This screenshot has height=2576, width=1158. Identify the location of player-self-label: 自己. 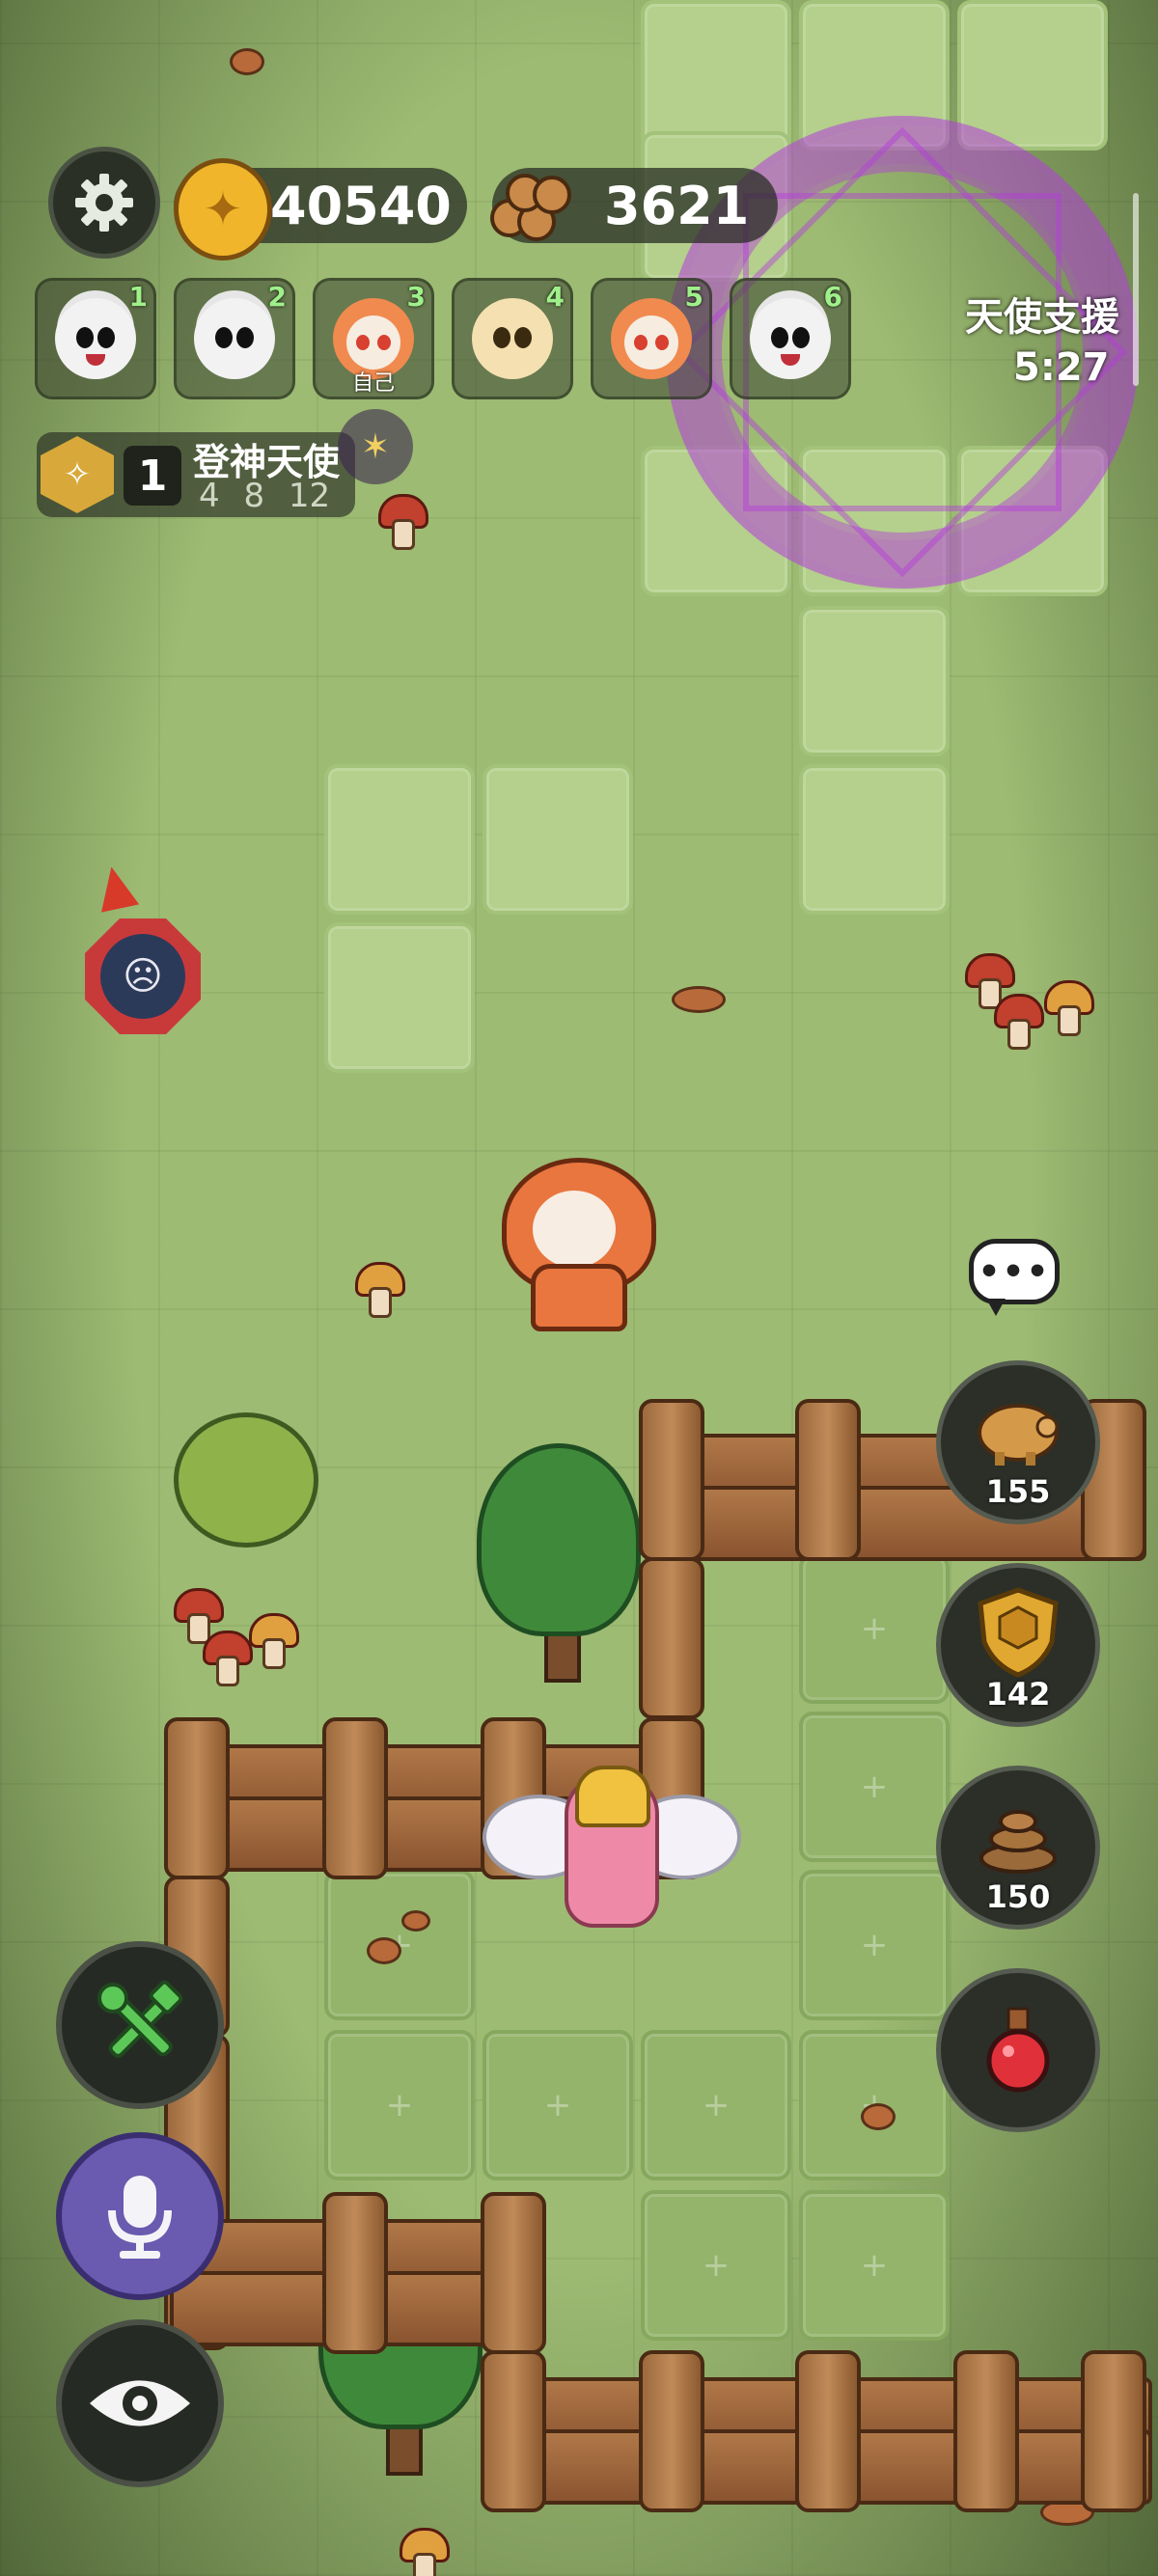
(373, 384).